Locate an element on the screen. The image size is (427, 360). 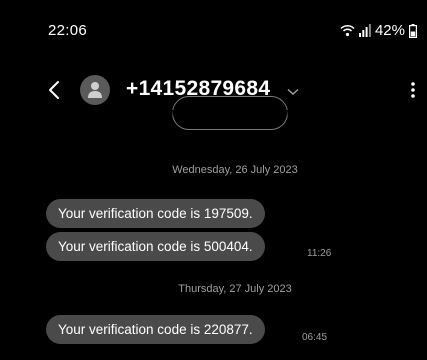
message-bubble: Your verification code is 220877. is located at coordinates (155, 329).